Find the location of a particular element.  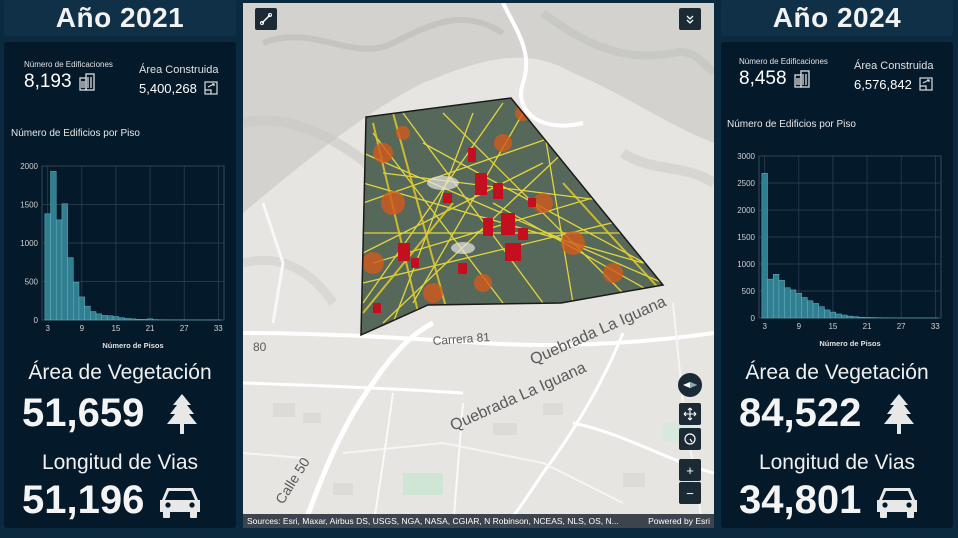

right-buildings-label: Número de Edificaciones is located at coordinates (783, 61).